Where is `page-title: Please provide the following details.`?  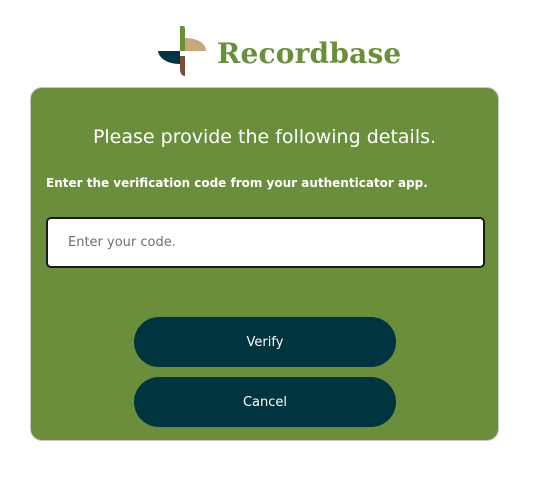 page-title: Please provide the following details. is located at coordinates (264, 137).